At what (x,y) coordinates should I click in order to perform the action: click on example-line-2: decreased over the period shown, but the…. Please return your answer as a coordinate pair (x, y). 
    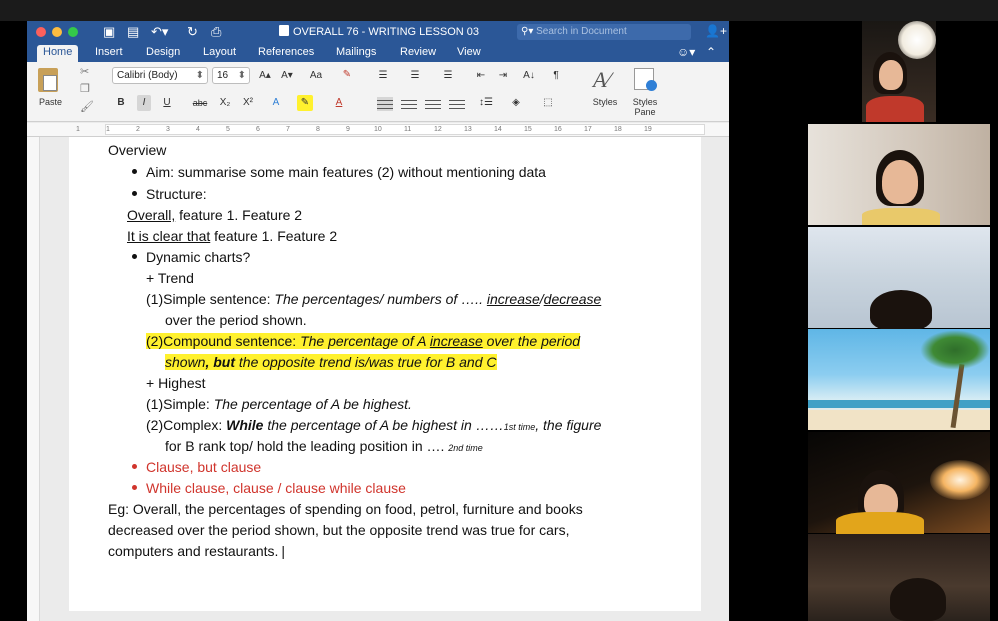
    Looking at the image, I should click on (339, 530).